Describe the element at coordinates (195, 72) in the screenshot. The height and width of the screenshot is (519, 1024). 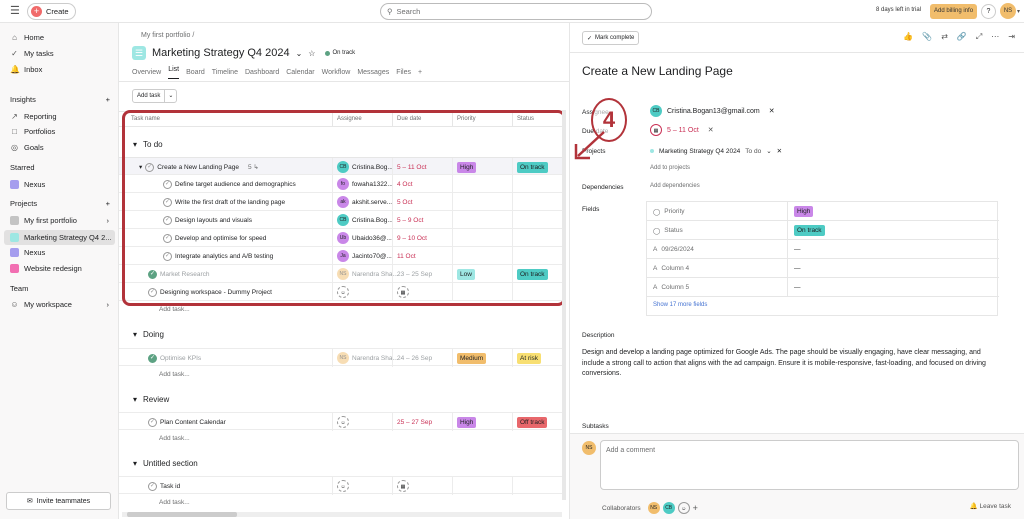
I see `tab-board: Board` at that location.